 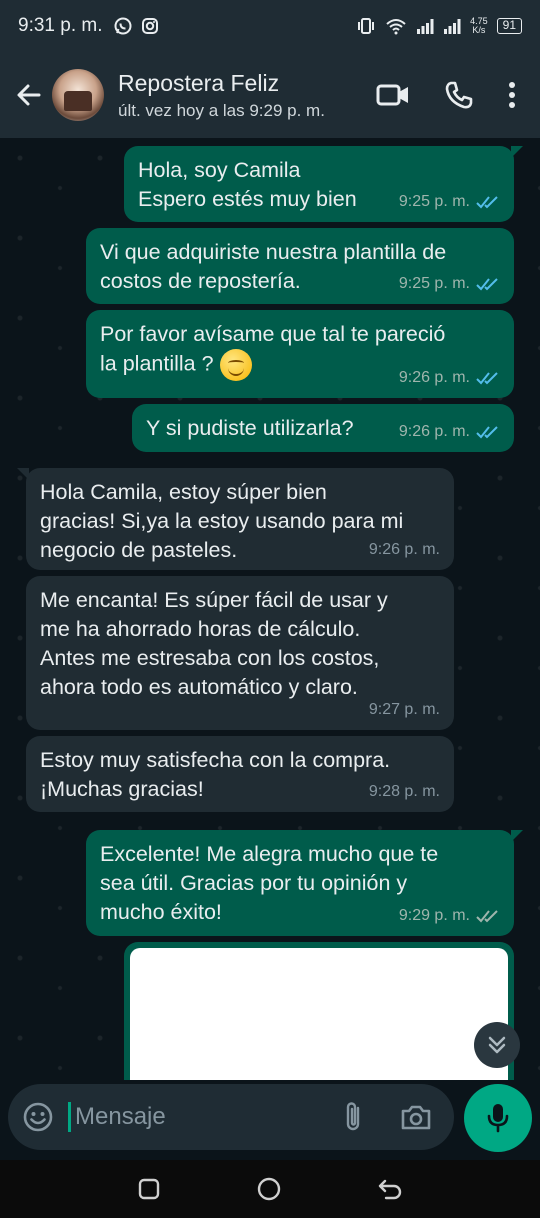 I want to click on back-button, so click(x=29, y=95).